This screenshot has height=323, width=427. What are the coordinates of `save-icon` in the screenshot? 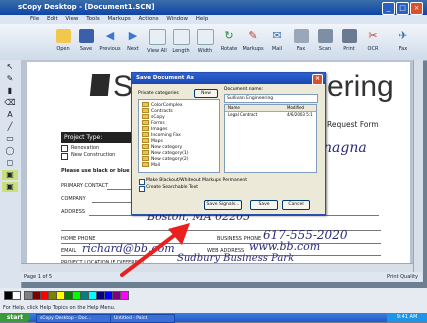 It's located at (86, 36).